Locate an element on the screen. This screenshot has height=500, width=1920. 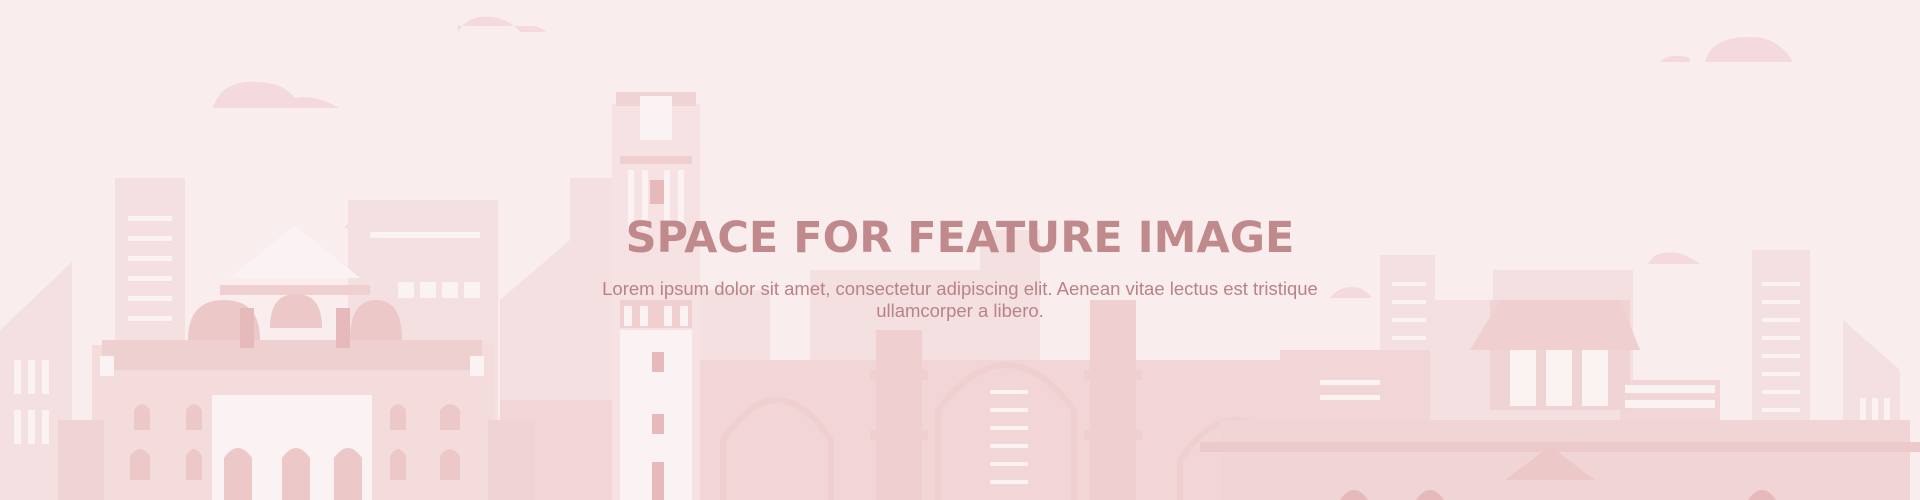
feature-title: SPACE FOR FEATURE IMAGE is located at coordinates (960, 238).